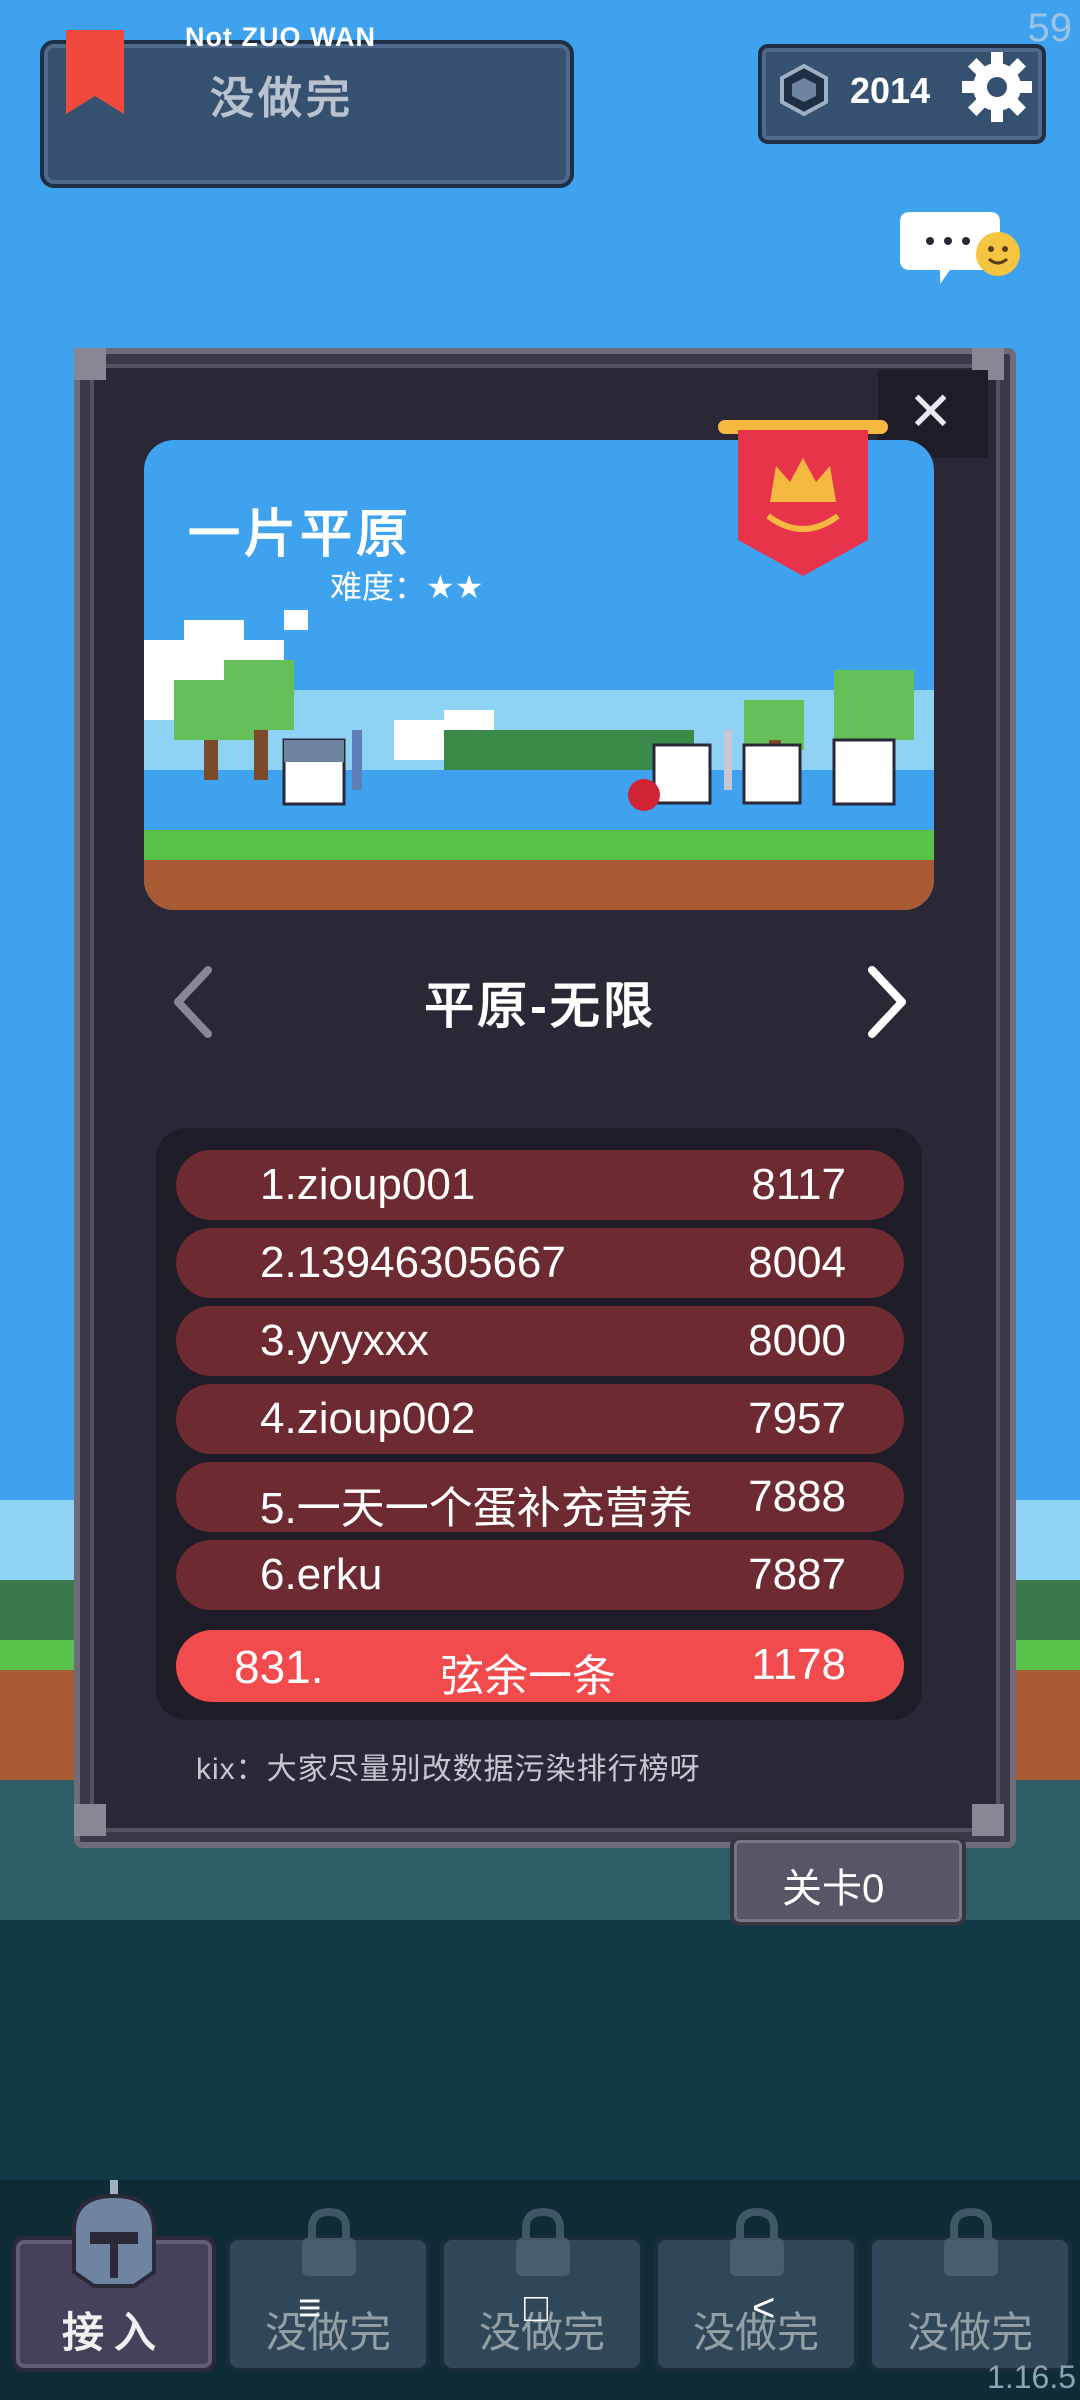 This screenshot has height=2400, width=1080. I want to click on my-score: 1178, so click(798, 1664).